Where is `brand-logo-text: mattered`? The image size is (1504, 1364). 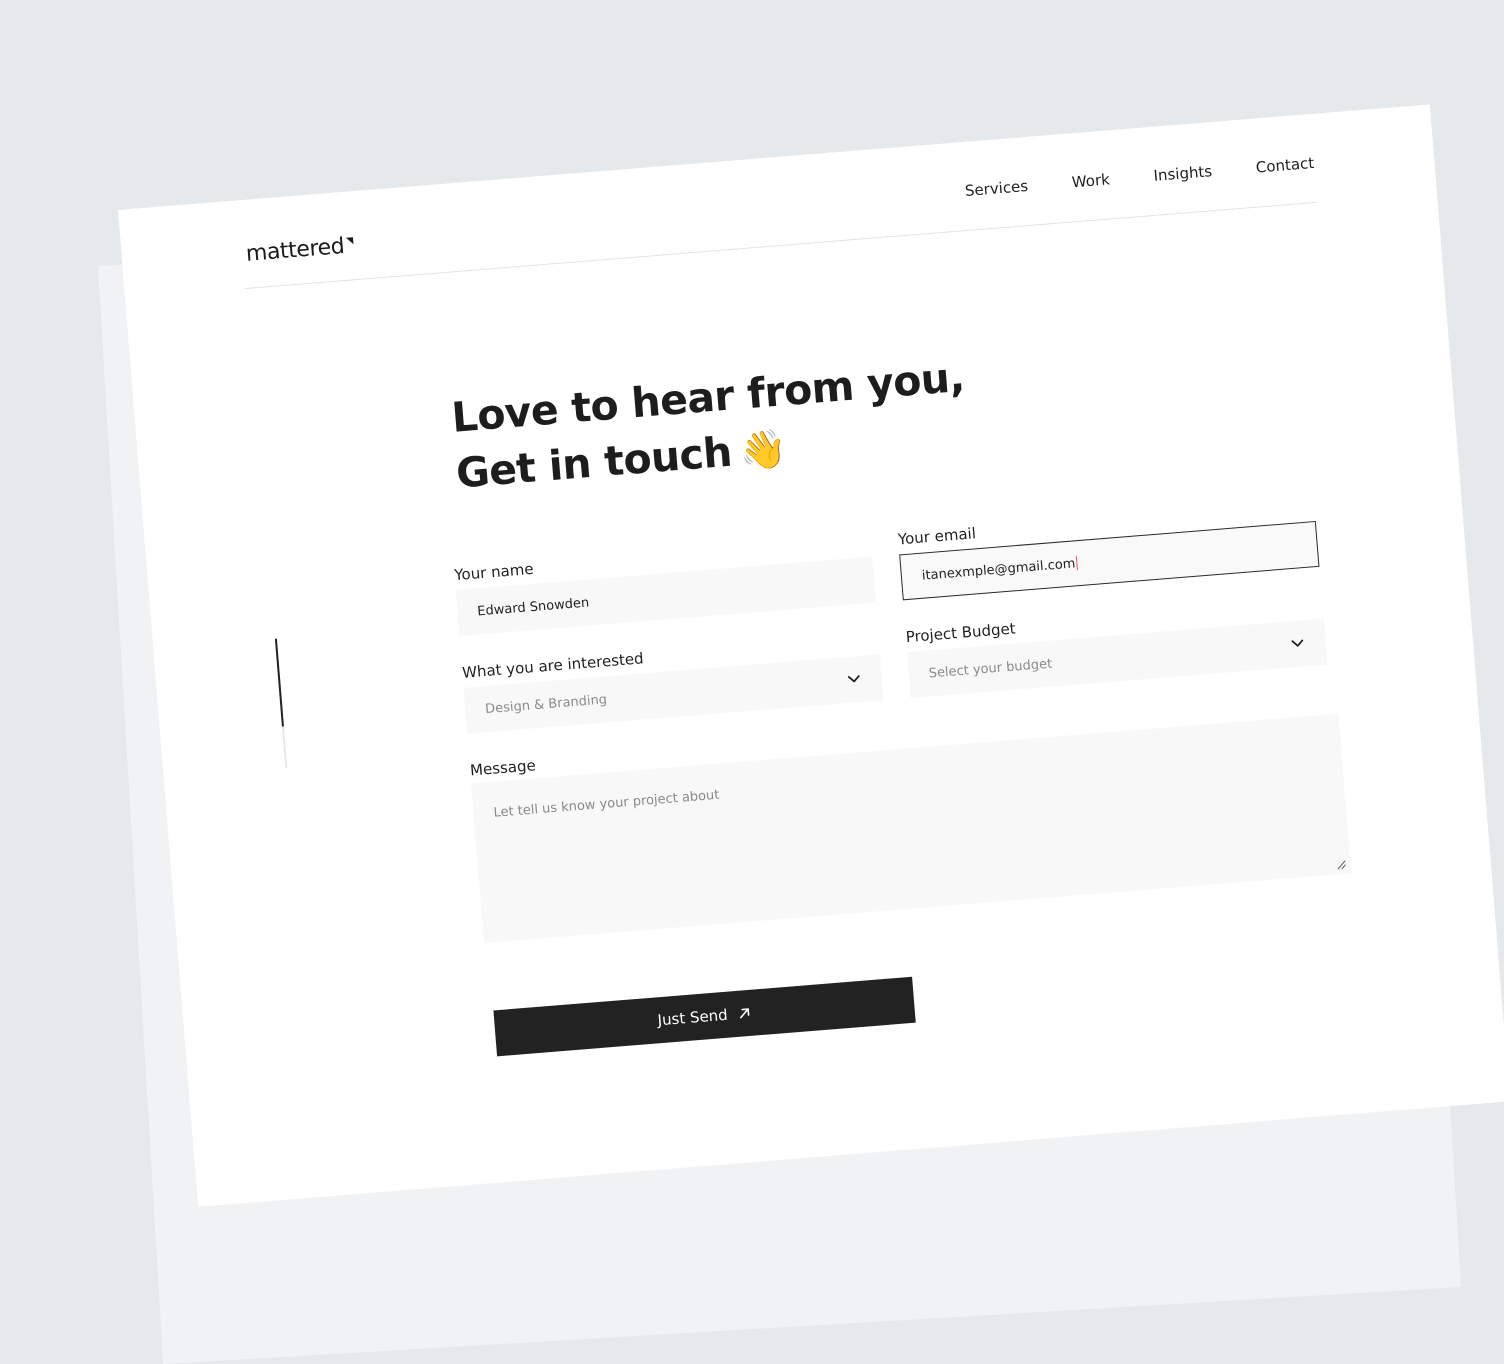
brand-logo-text: mattered is located at coordinates (295, 250).